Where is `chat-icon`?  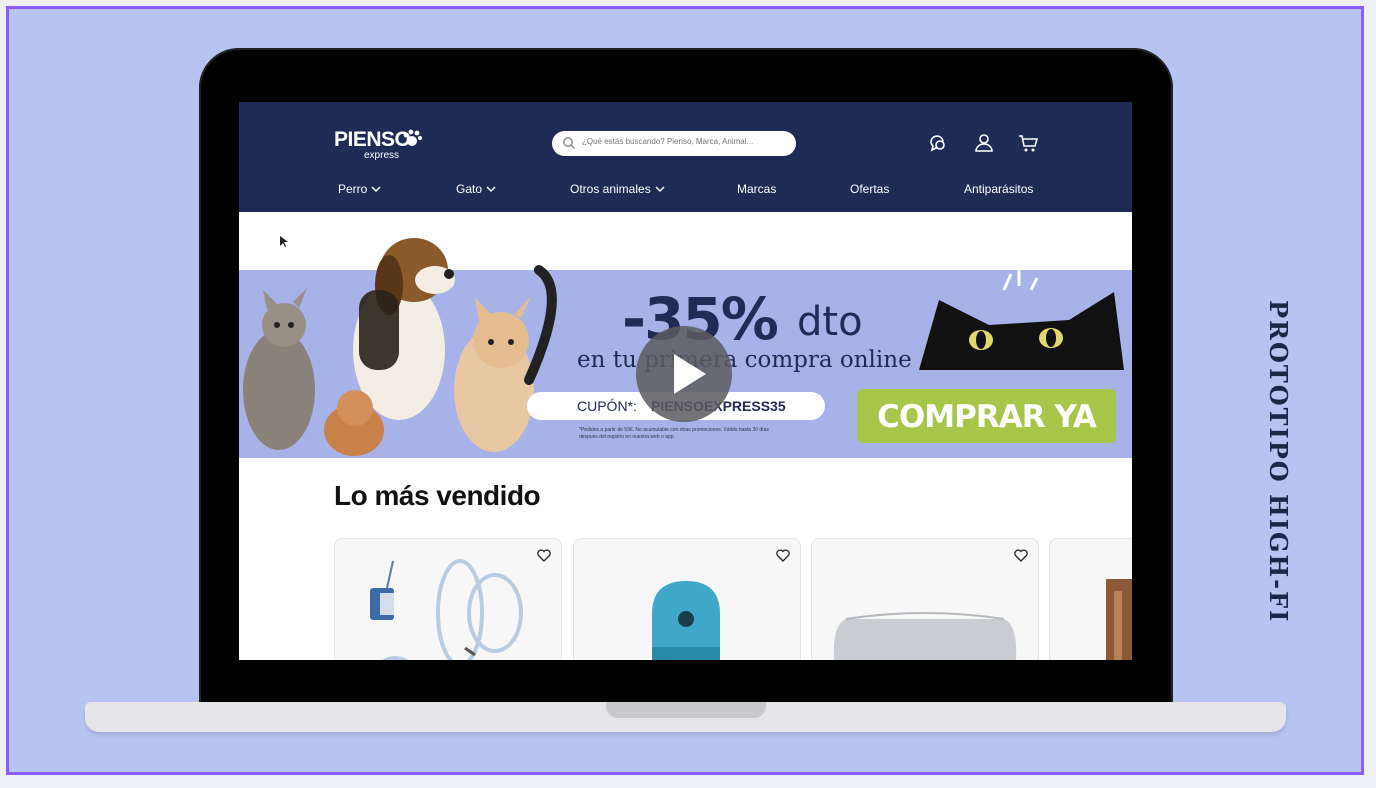 chat-icon is located at coordinates (938, 143).